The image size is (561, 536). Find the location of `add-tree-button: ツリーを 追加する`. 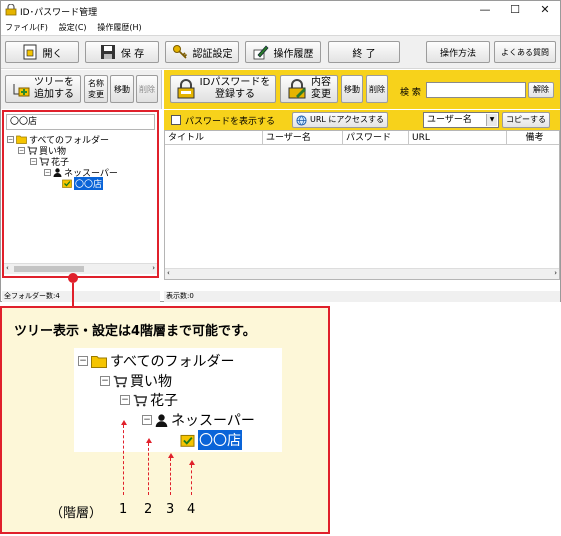

add-tree-button: ツリーを 追加する is located at coordinates (43, 89).